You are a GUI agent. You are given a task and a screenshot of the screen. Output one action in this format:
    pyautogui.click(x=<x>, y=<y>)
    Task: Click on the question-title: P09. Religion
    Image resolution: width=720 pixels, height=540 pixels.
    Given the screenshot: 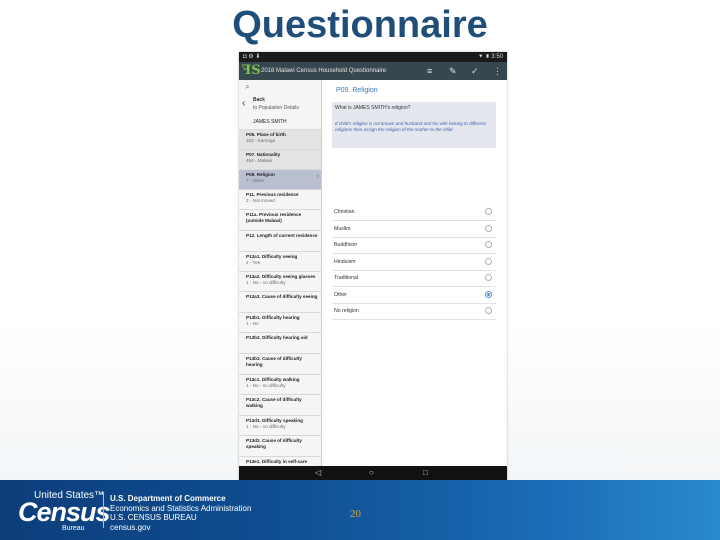 What is the action you would take?
    pyautogui.click(x=357, y=90)
    